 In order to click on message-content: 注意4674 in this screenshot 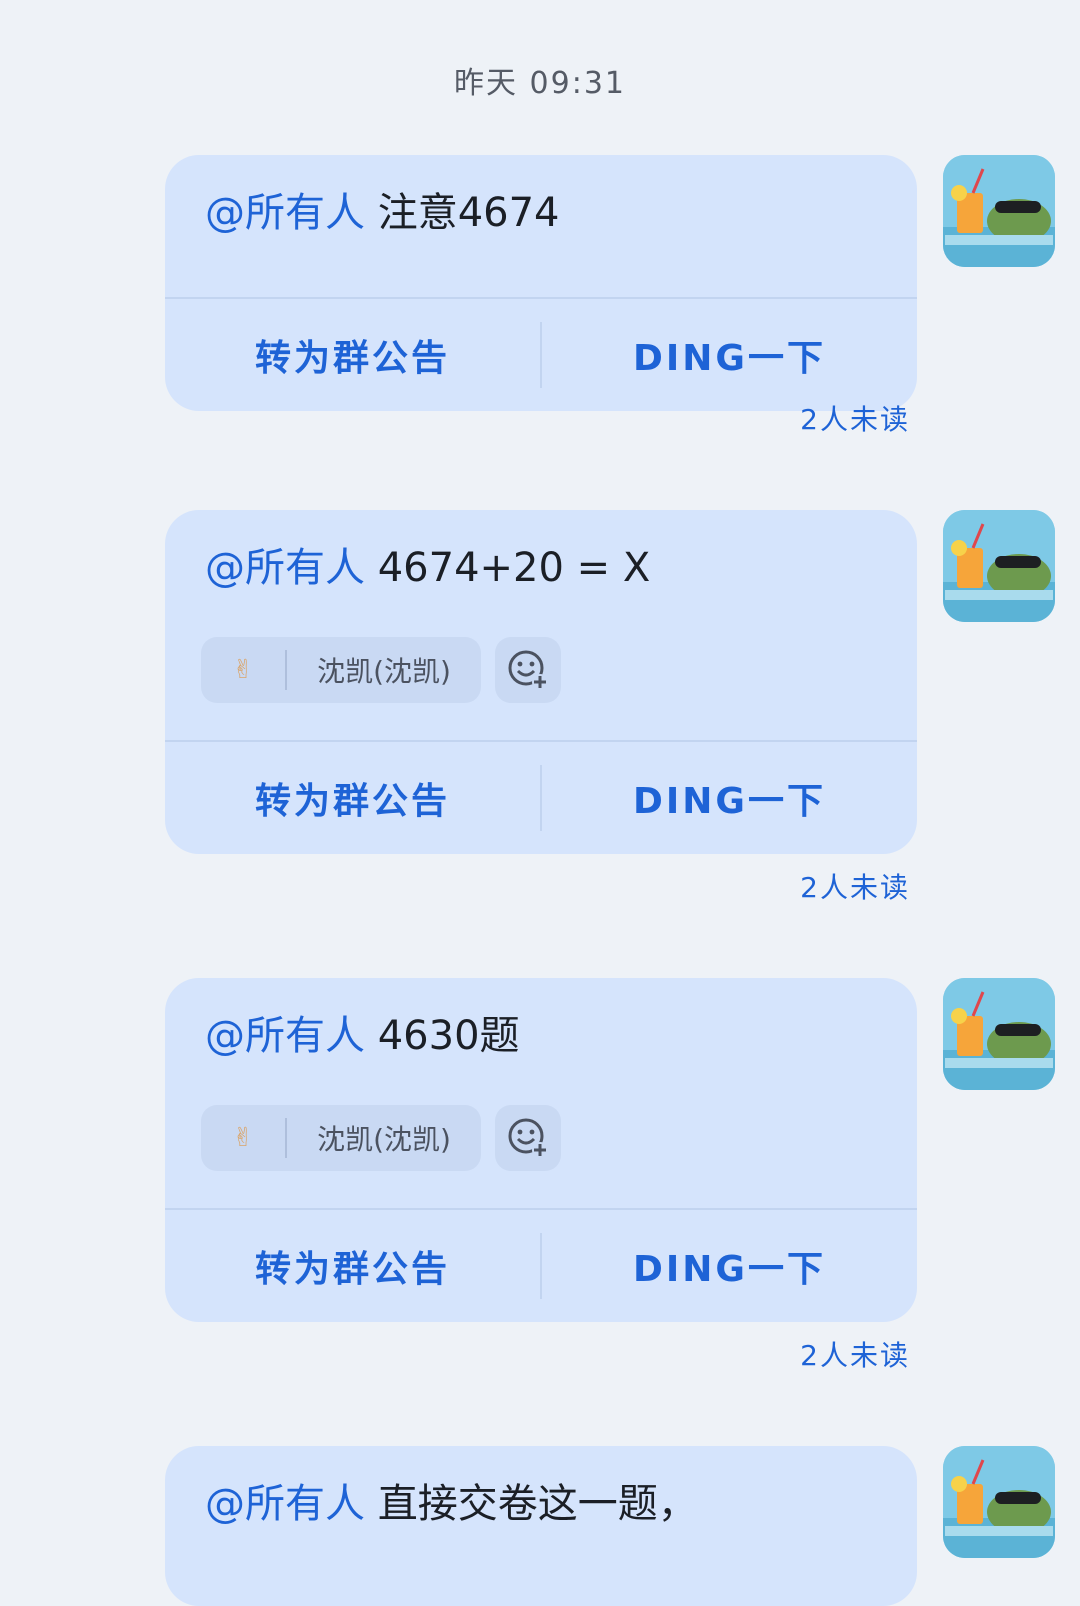, I will do `click(462, 213)`.